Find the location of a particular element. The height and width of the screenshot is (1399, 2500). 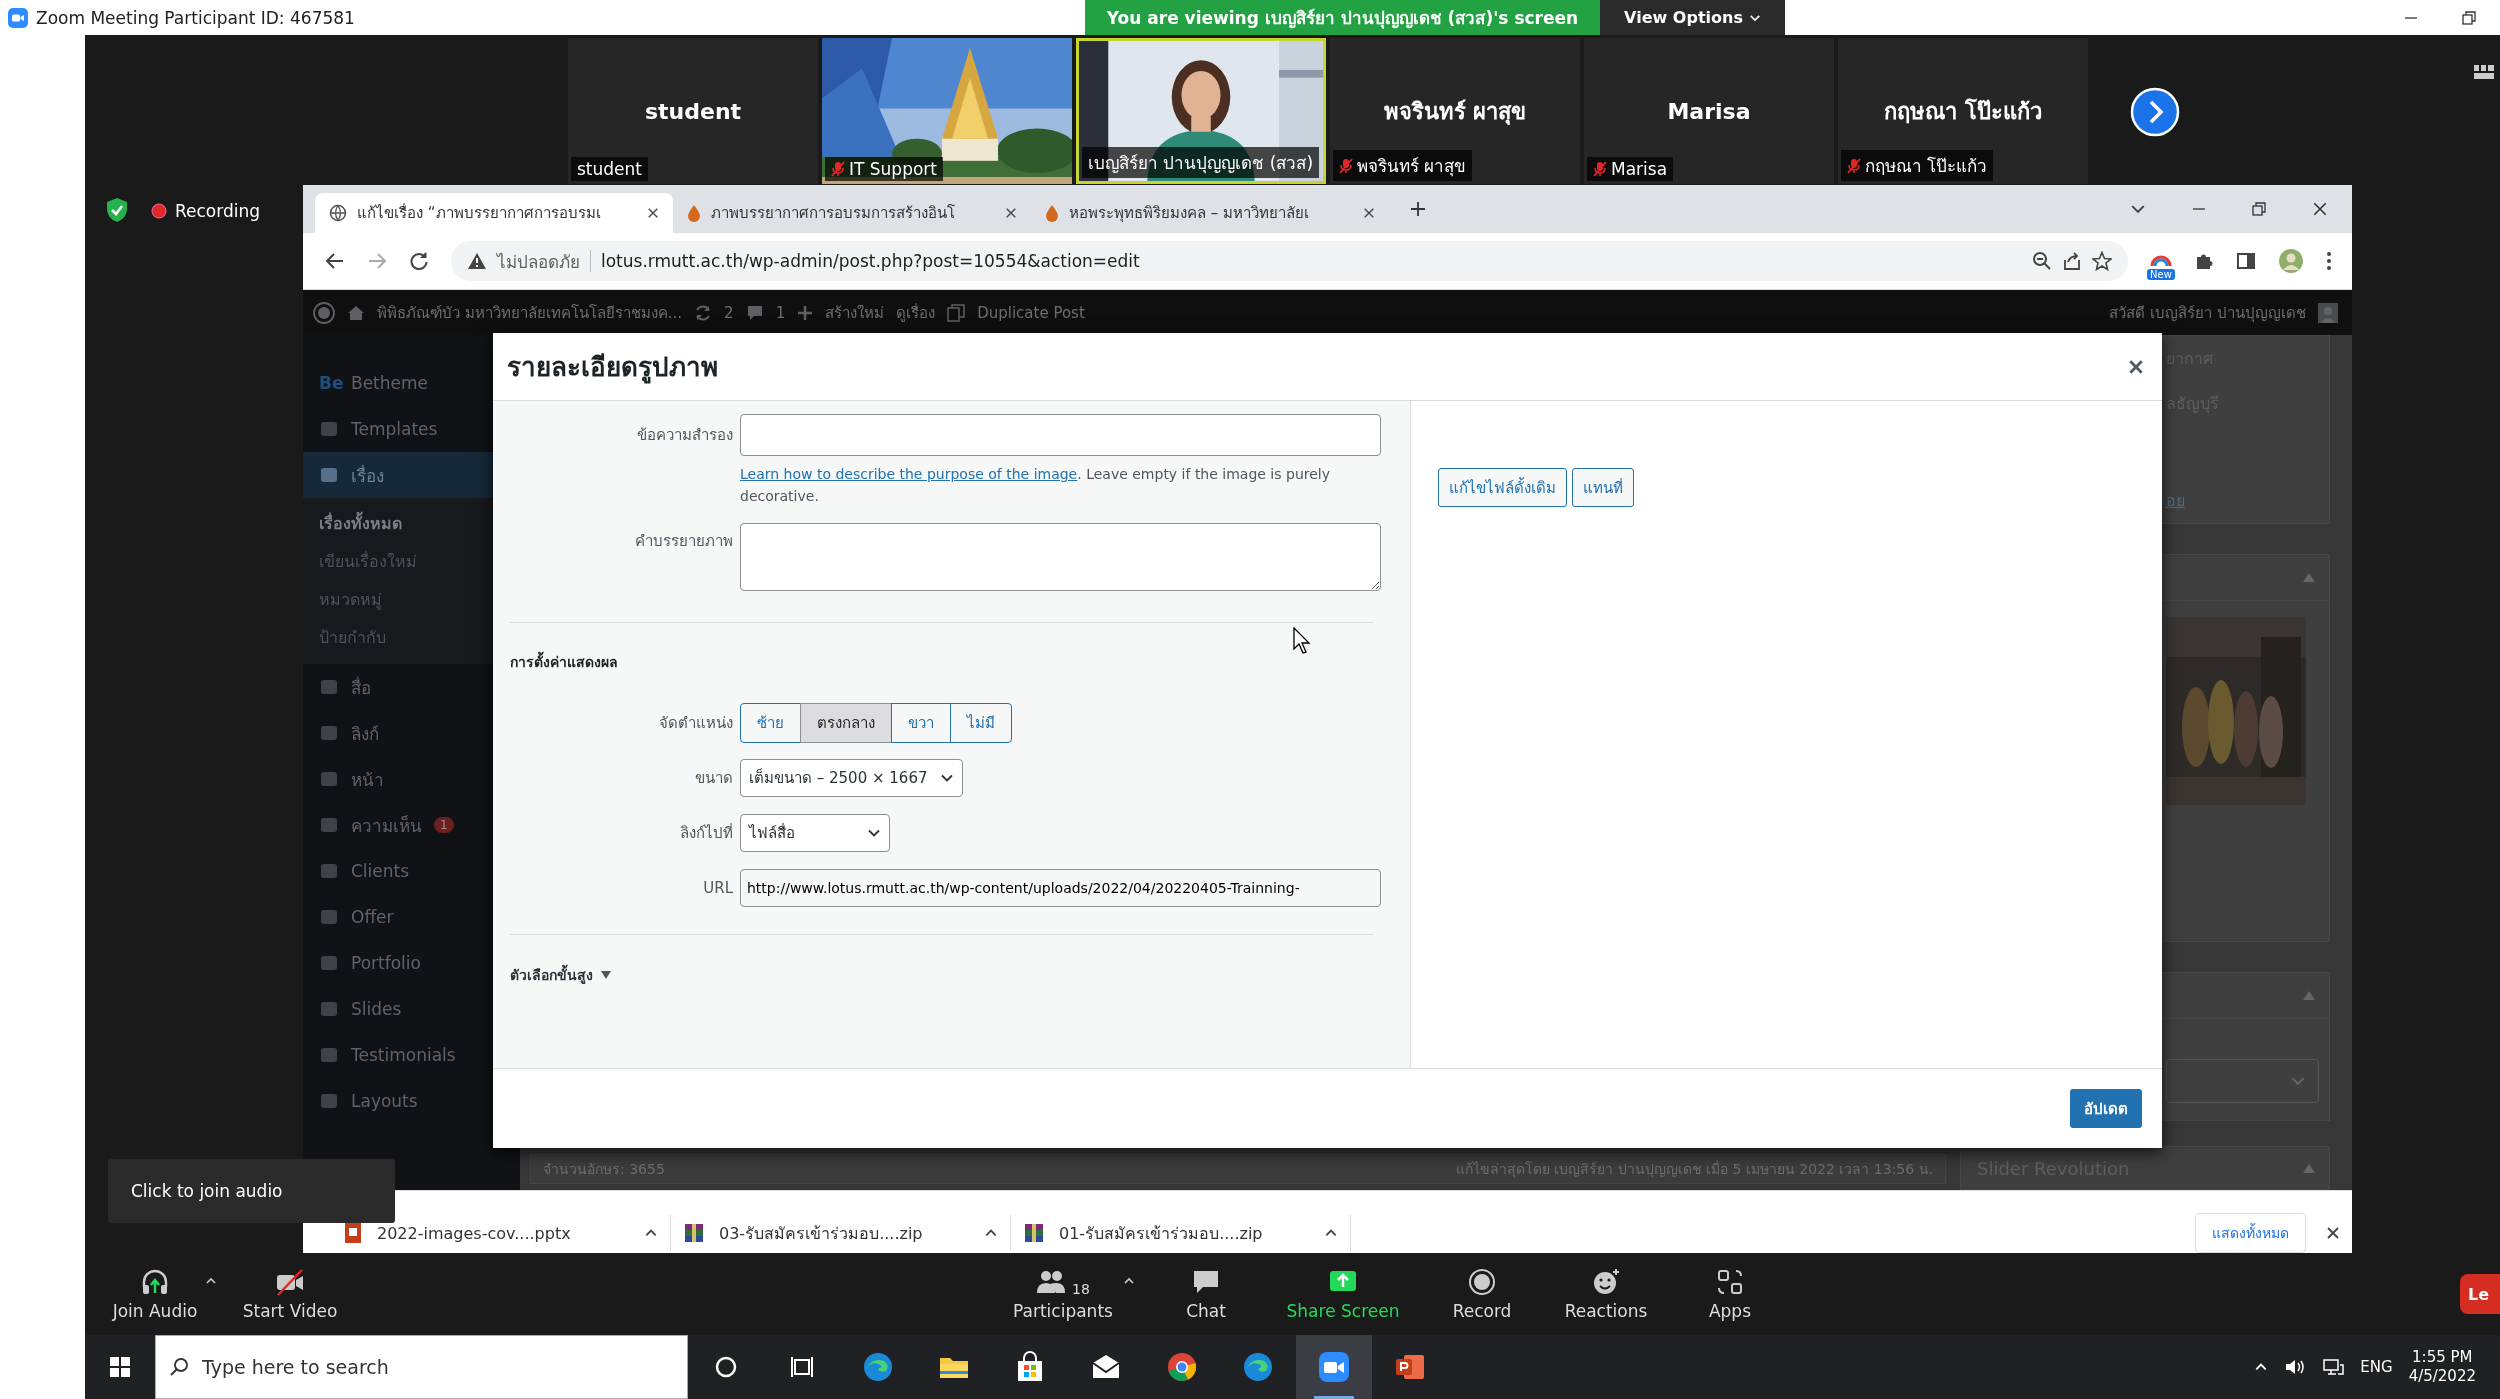

toolbar-button: 18 Participants is located at coordinates (1063, 1294).